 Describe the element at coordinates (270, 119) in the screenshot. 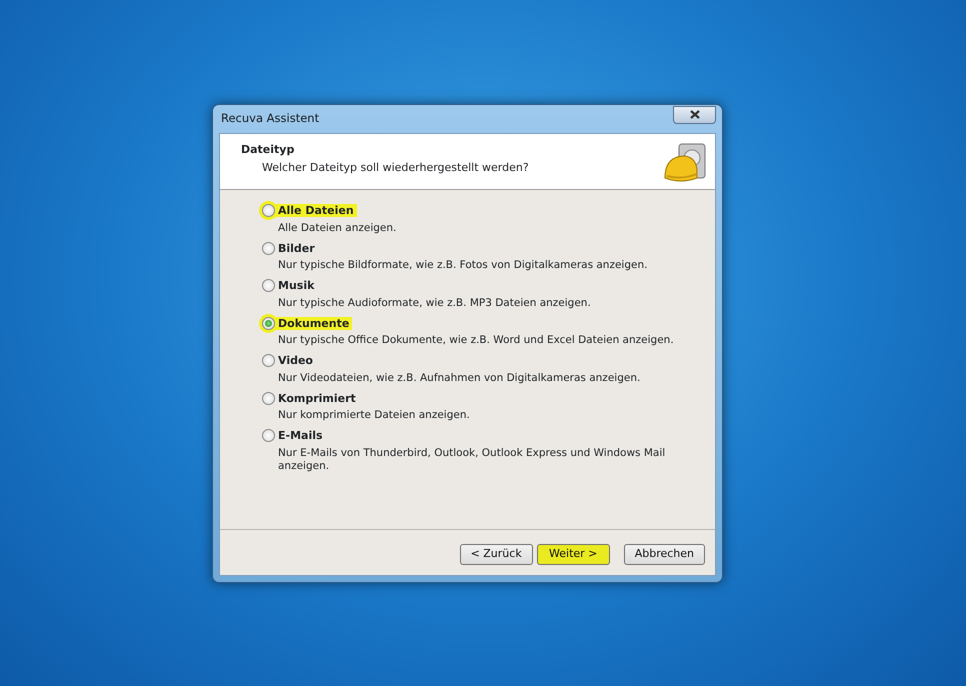

I see `window-title: Recuva Assistent` at that location.